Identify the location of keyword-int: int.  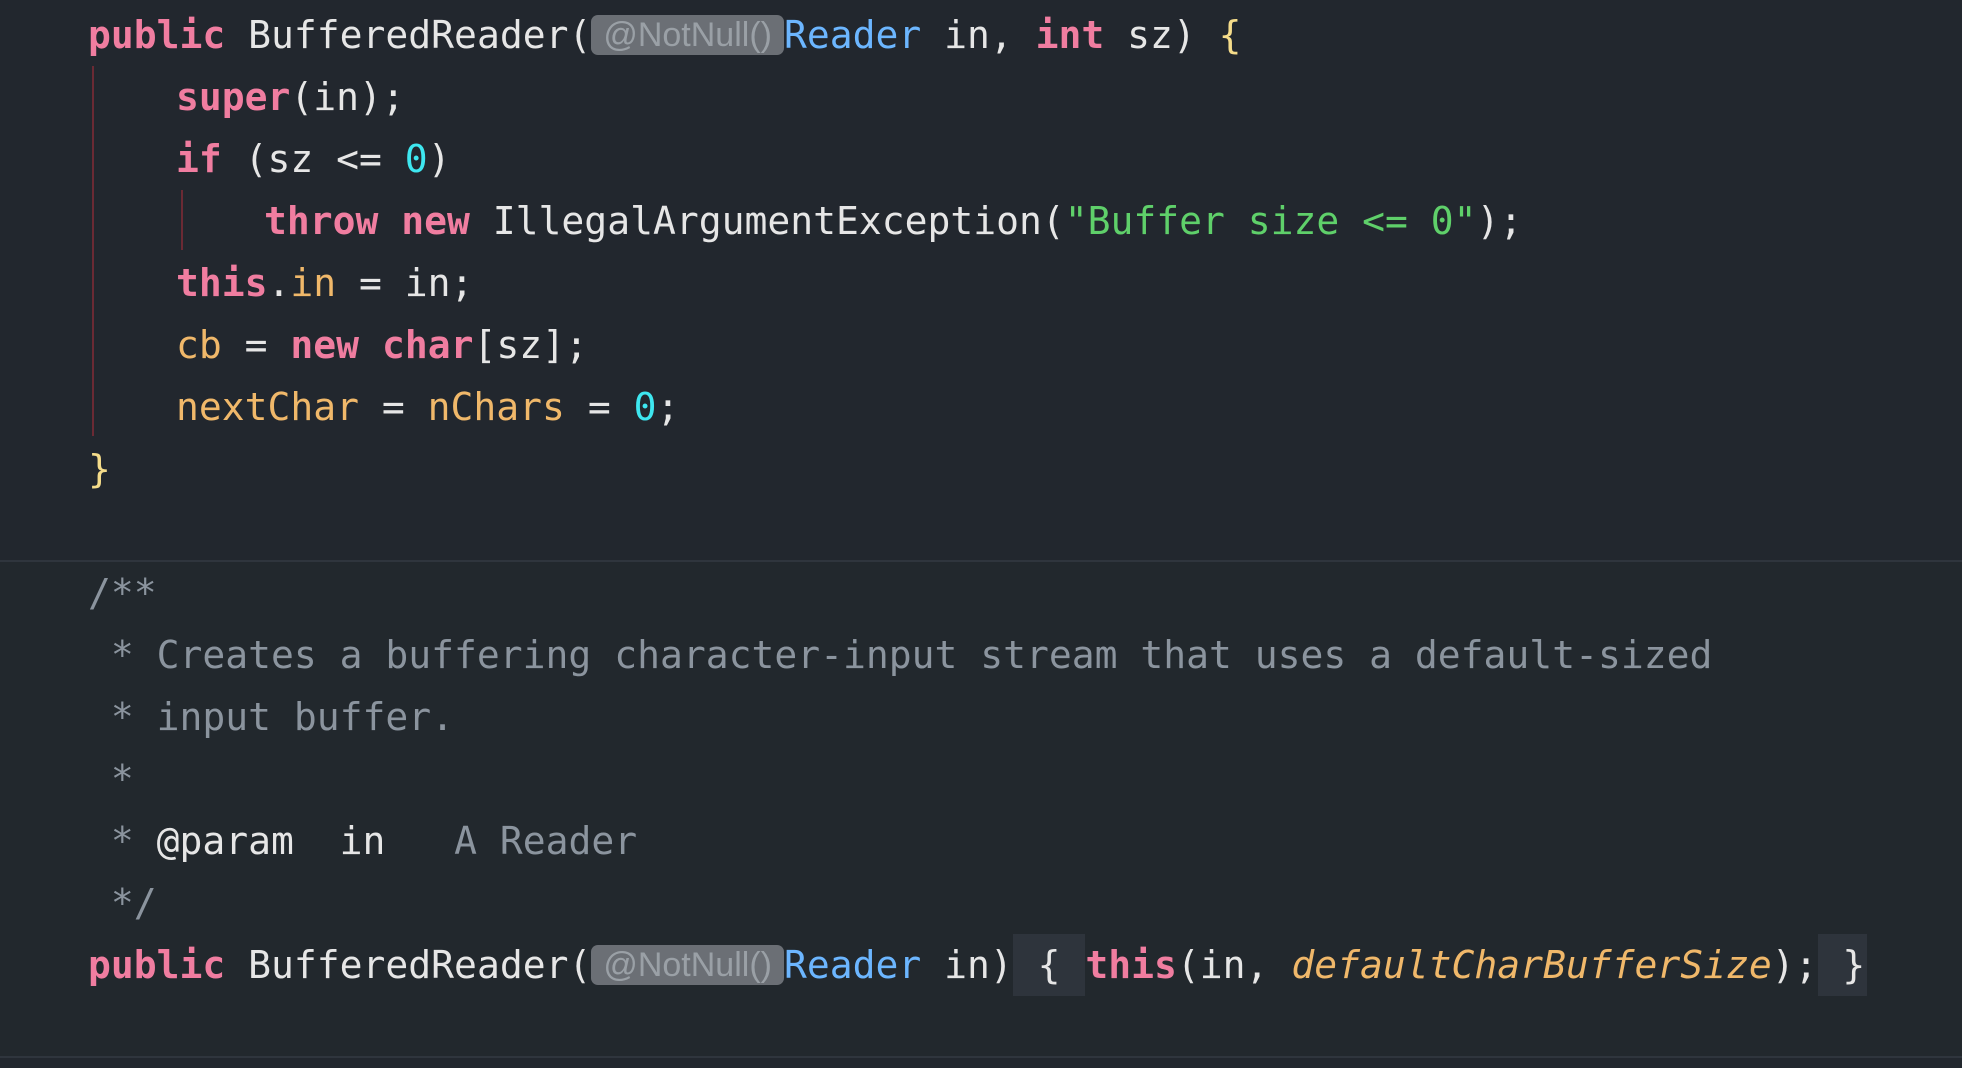
(1070, 35).